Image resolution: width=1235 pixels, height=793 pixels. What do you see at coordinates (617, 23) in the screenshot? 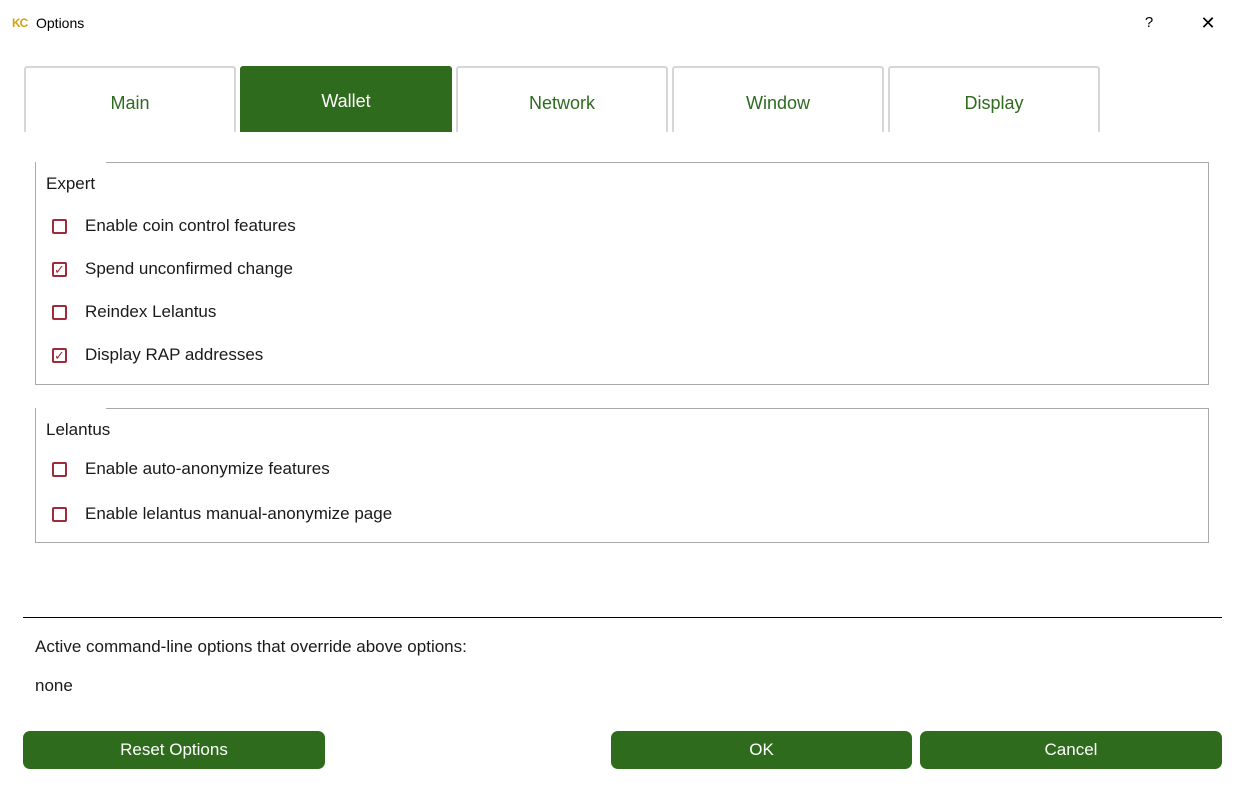
I see `title-bar: KC Options ? ✕` at bounding box center [617, 23].